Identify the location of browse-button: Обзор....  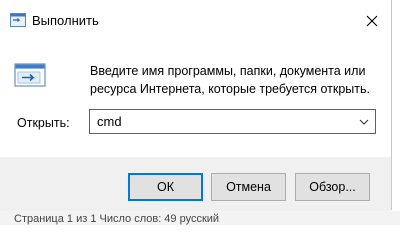
(332, 187).